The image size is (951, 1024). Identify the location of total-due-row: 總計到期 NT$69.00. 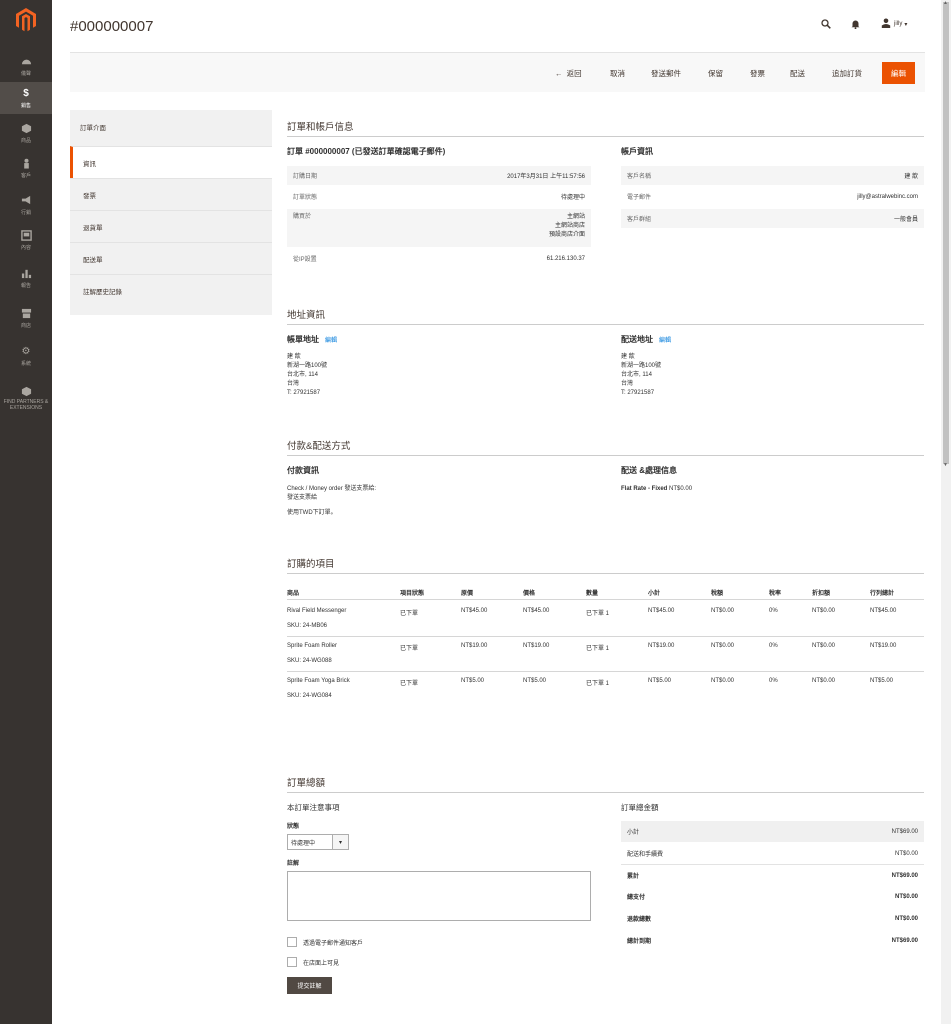
(772, 940).